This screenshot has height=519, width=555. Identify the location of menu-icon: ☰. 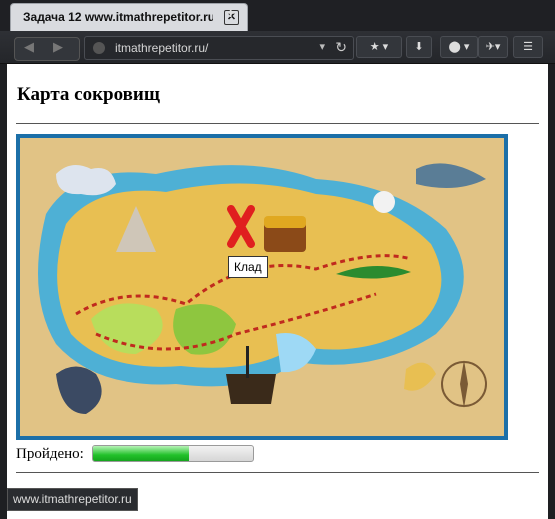
(528, 47).